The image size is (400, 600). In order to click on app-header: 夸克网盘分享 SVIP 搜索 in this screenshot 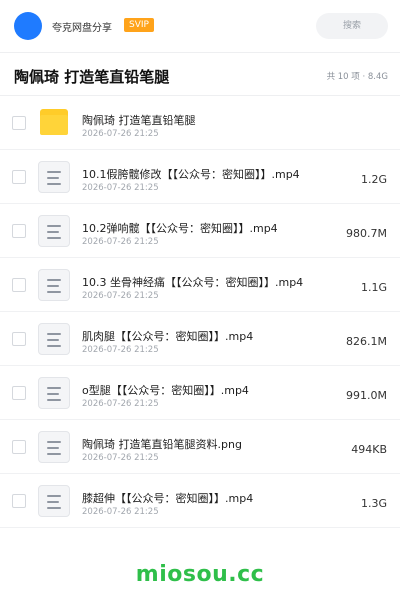, I will do `click(200, 26)`.